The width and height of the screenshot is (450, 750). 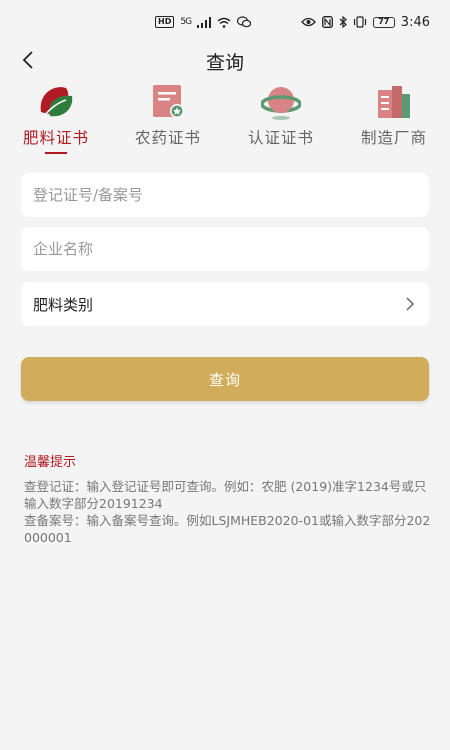 I want to click on fertilizer-category-select: 肥料类别, so click(x=225, y=304).